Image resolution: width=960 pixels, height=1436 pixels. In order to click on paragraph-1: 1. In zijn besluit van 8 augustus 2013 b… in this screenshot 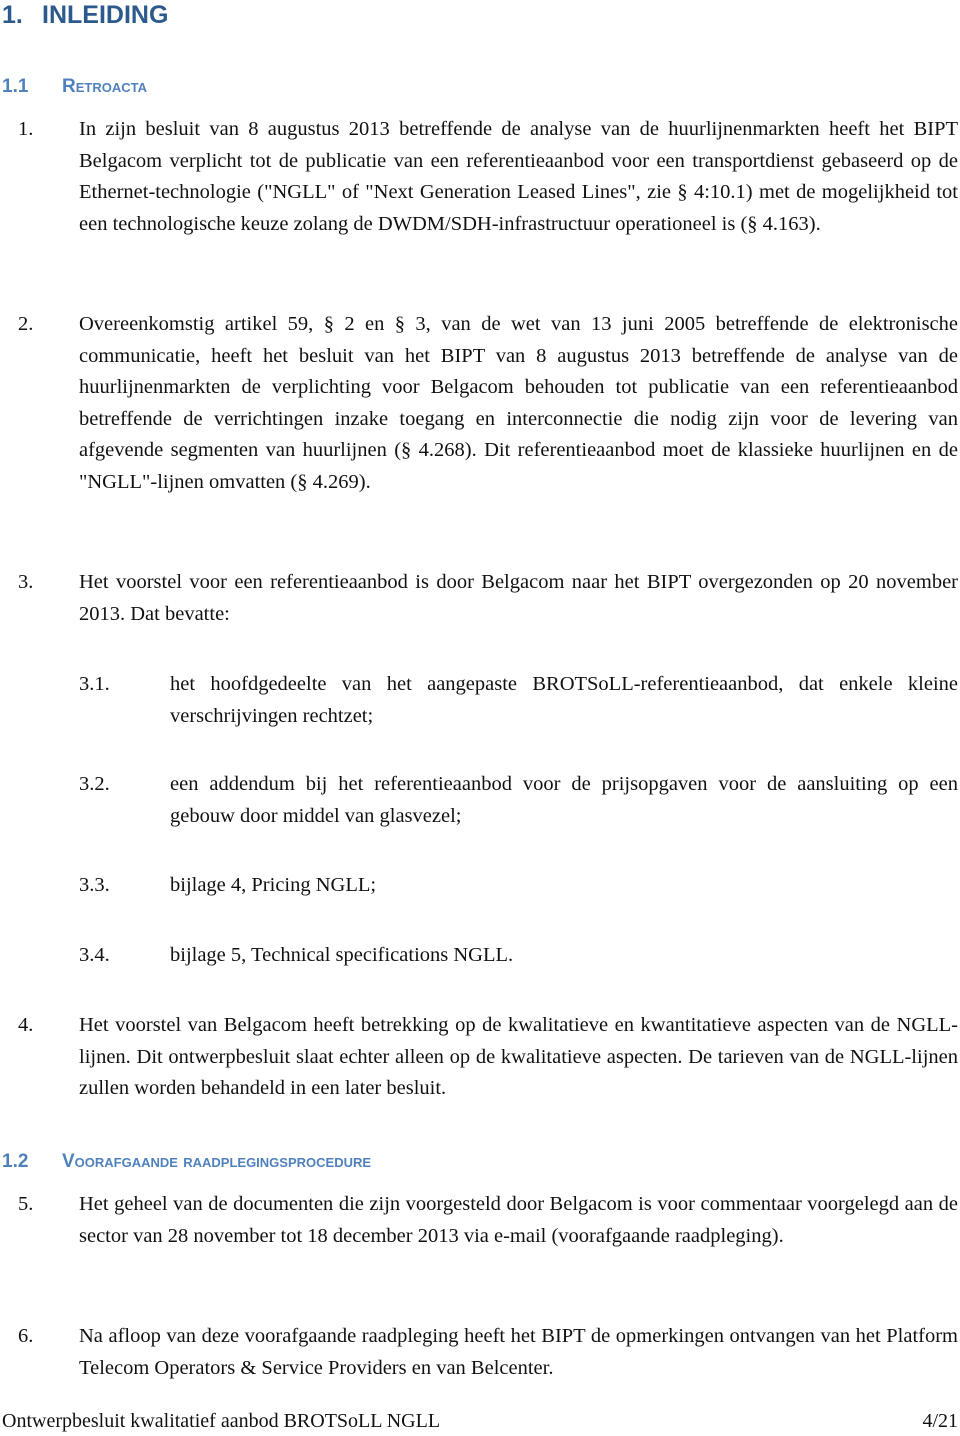, I will do `click(488, 177)`.